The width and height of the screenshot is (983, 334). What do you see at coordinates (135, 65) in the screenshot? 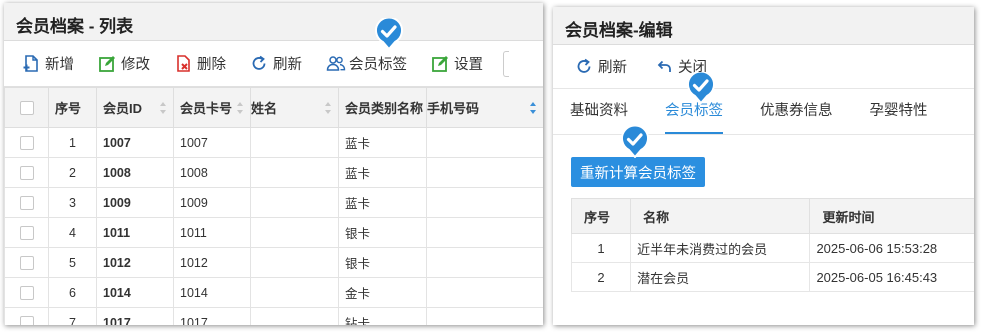
I see `edit-button-label: 修改` at bounding box center [135, 65].